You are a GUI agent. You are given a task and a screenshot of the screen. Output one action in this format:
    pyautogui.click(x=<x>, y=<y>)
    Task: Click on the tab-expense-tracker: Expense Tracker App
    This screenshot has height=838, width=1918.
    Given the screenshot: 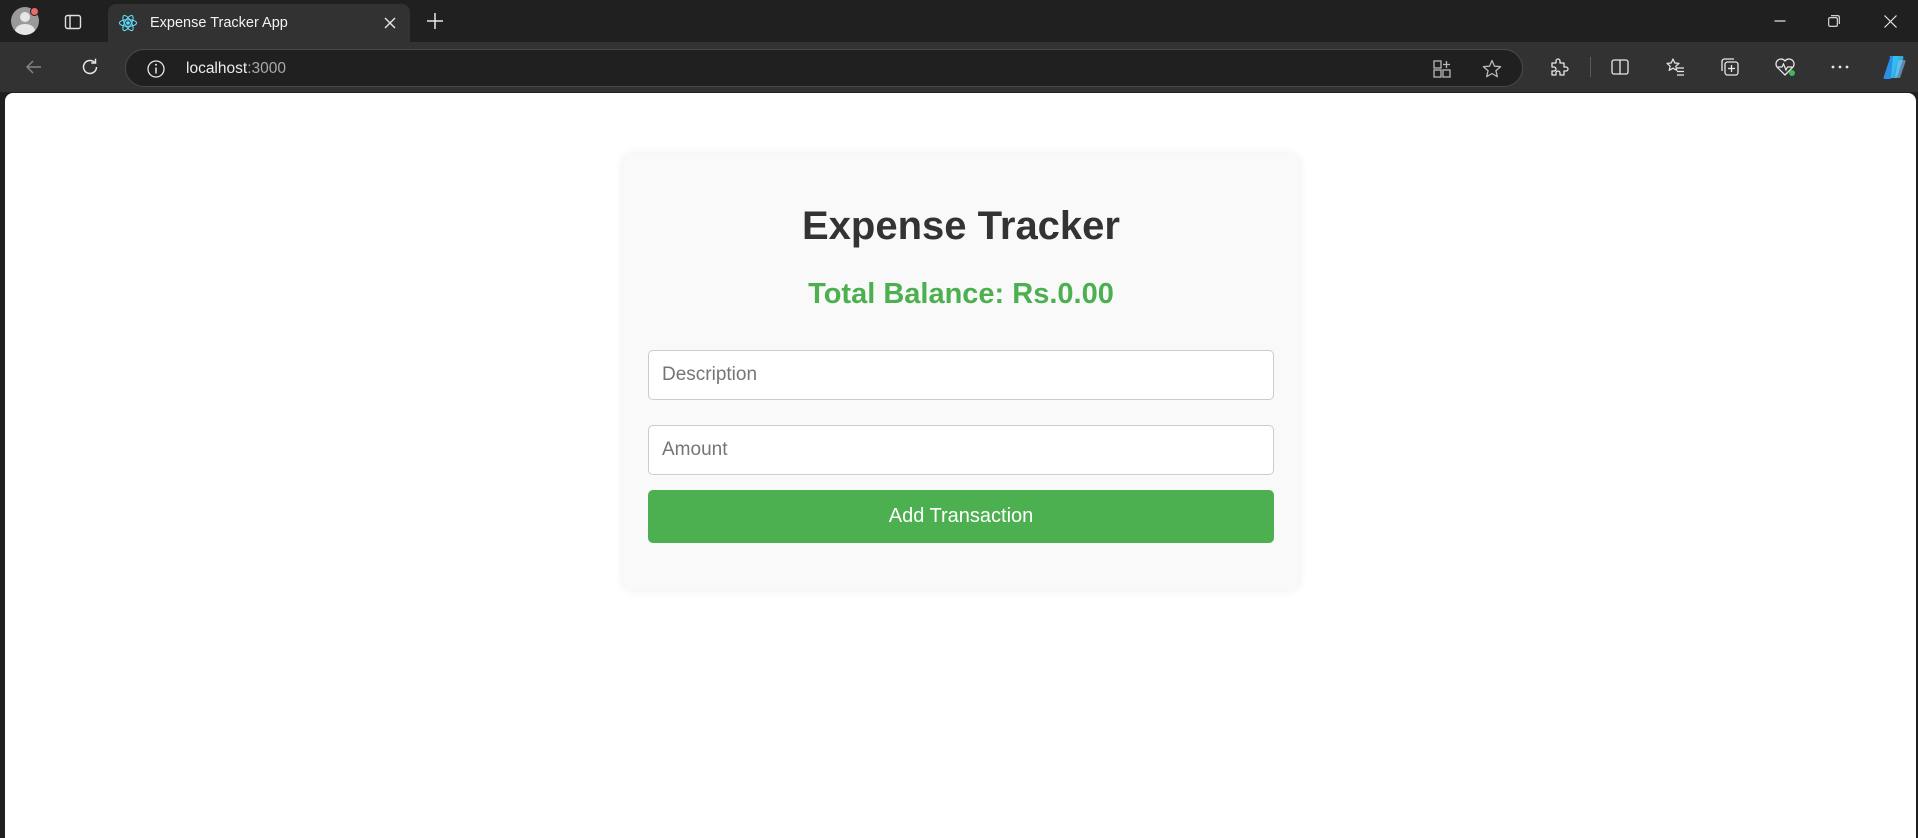 What is the action you would take?
    pyautogui.click(x=259, y=23)
    